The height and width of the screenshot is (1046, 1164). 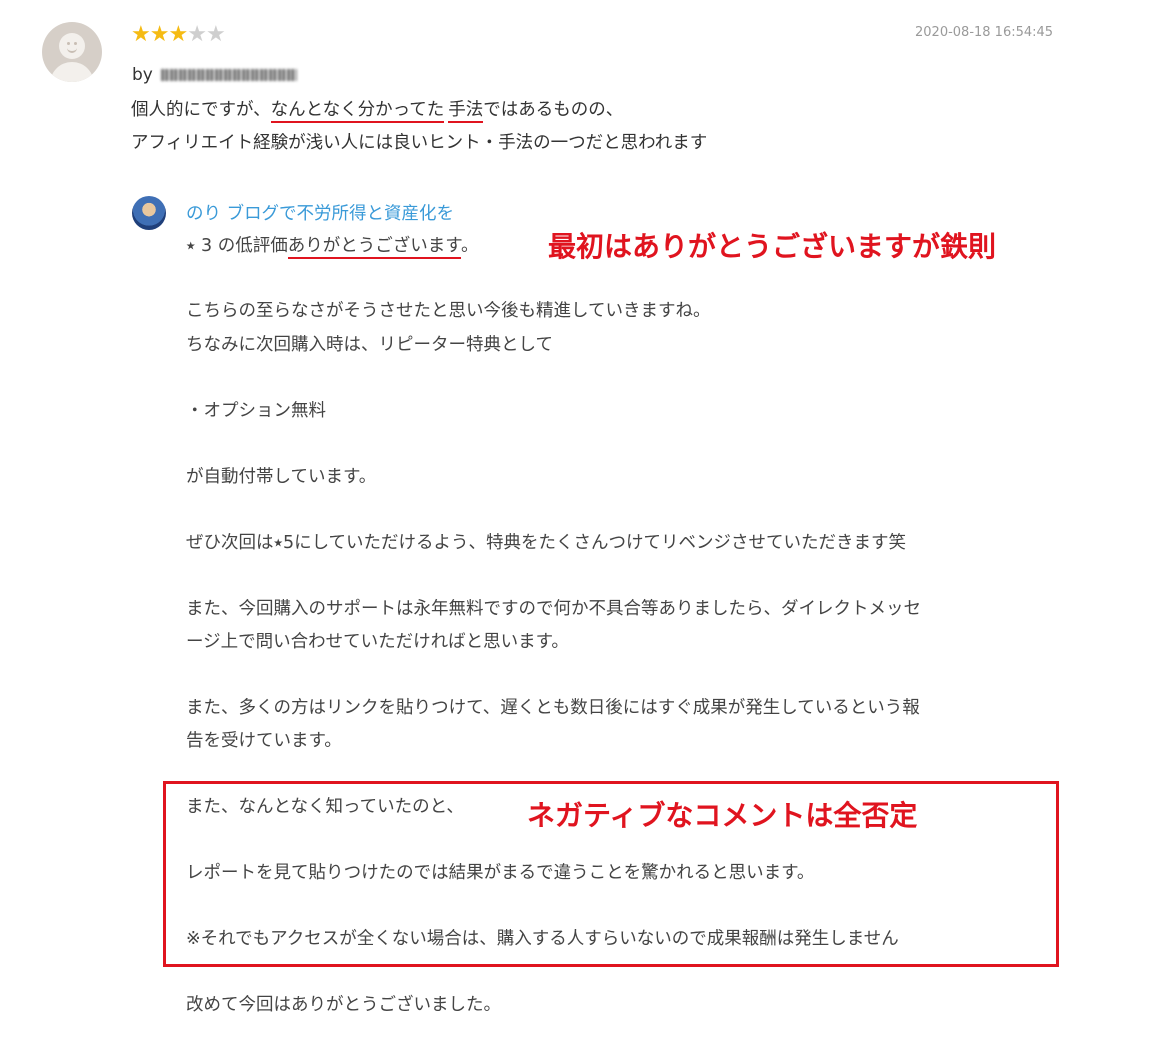 What do you see at coordinates (201, 110) in the screenshot?
I see `review-text-part: 個人的にですが、` at bounding box center [201, 110].